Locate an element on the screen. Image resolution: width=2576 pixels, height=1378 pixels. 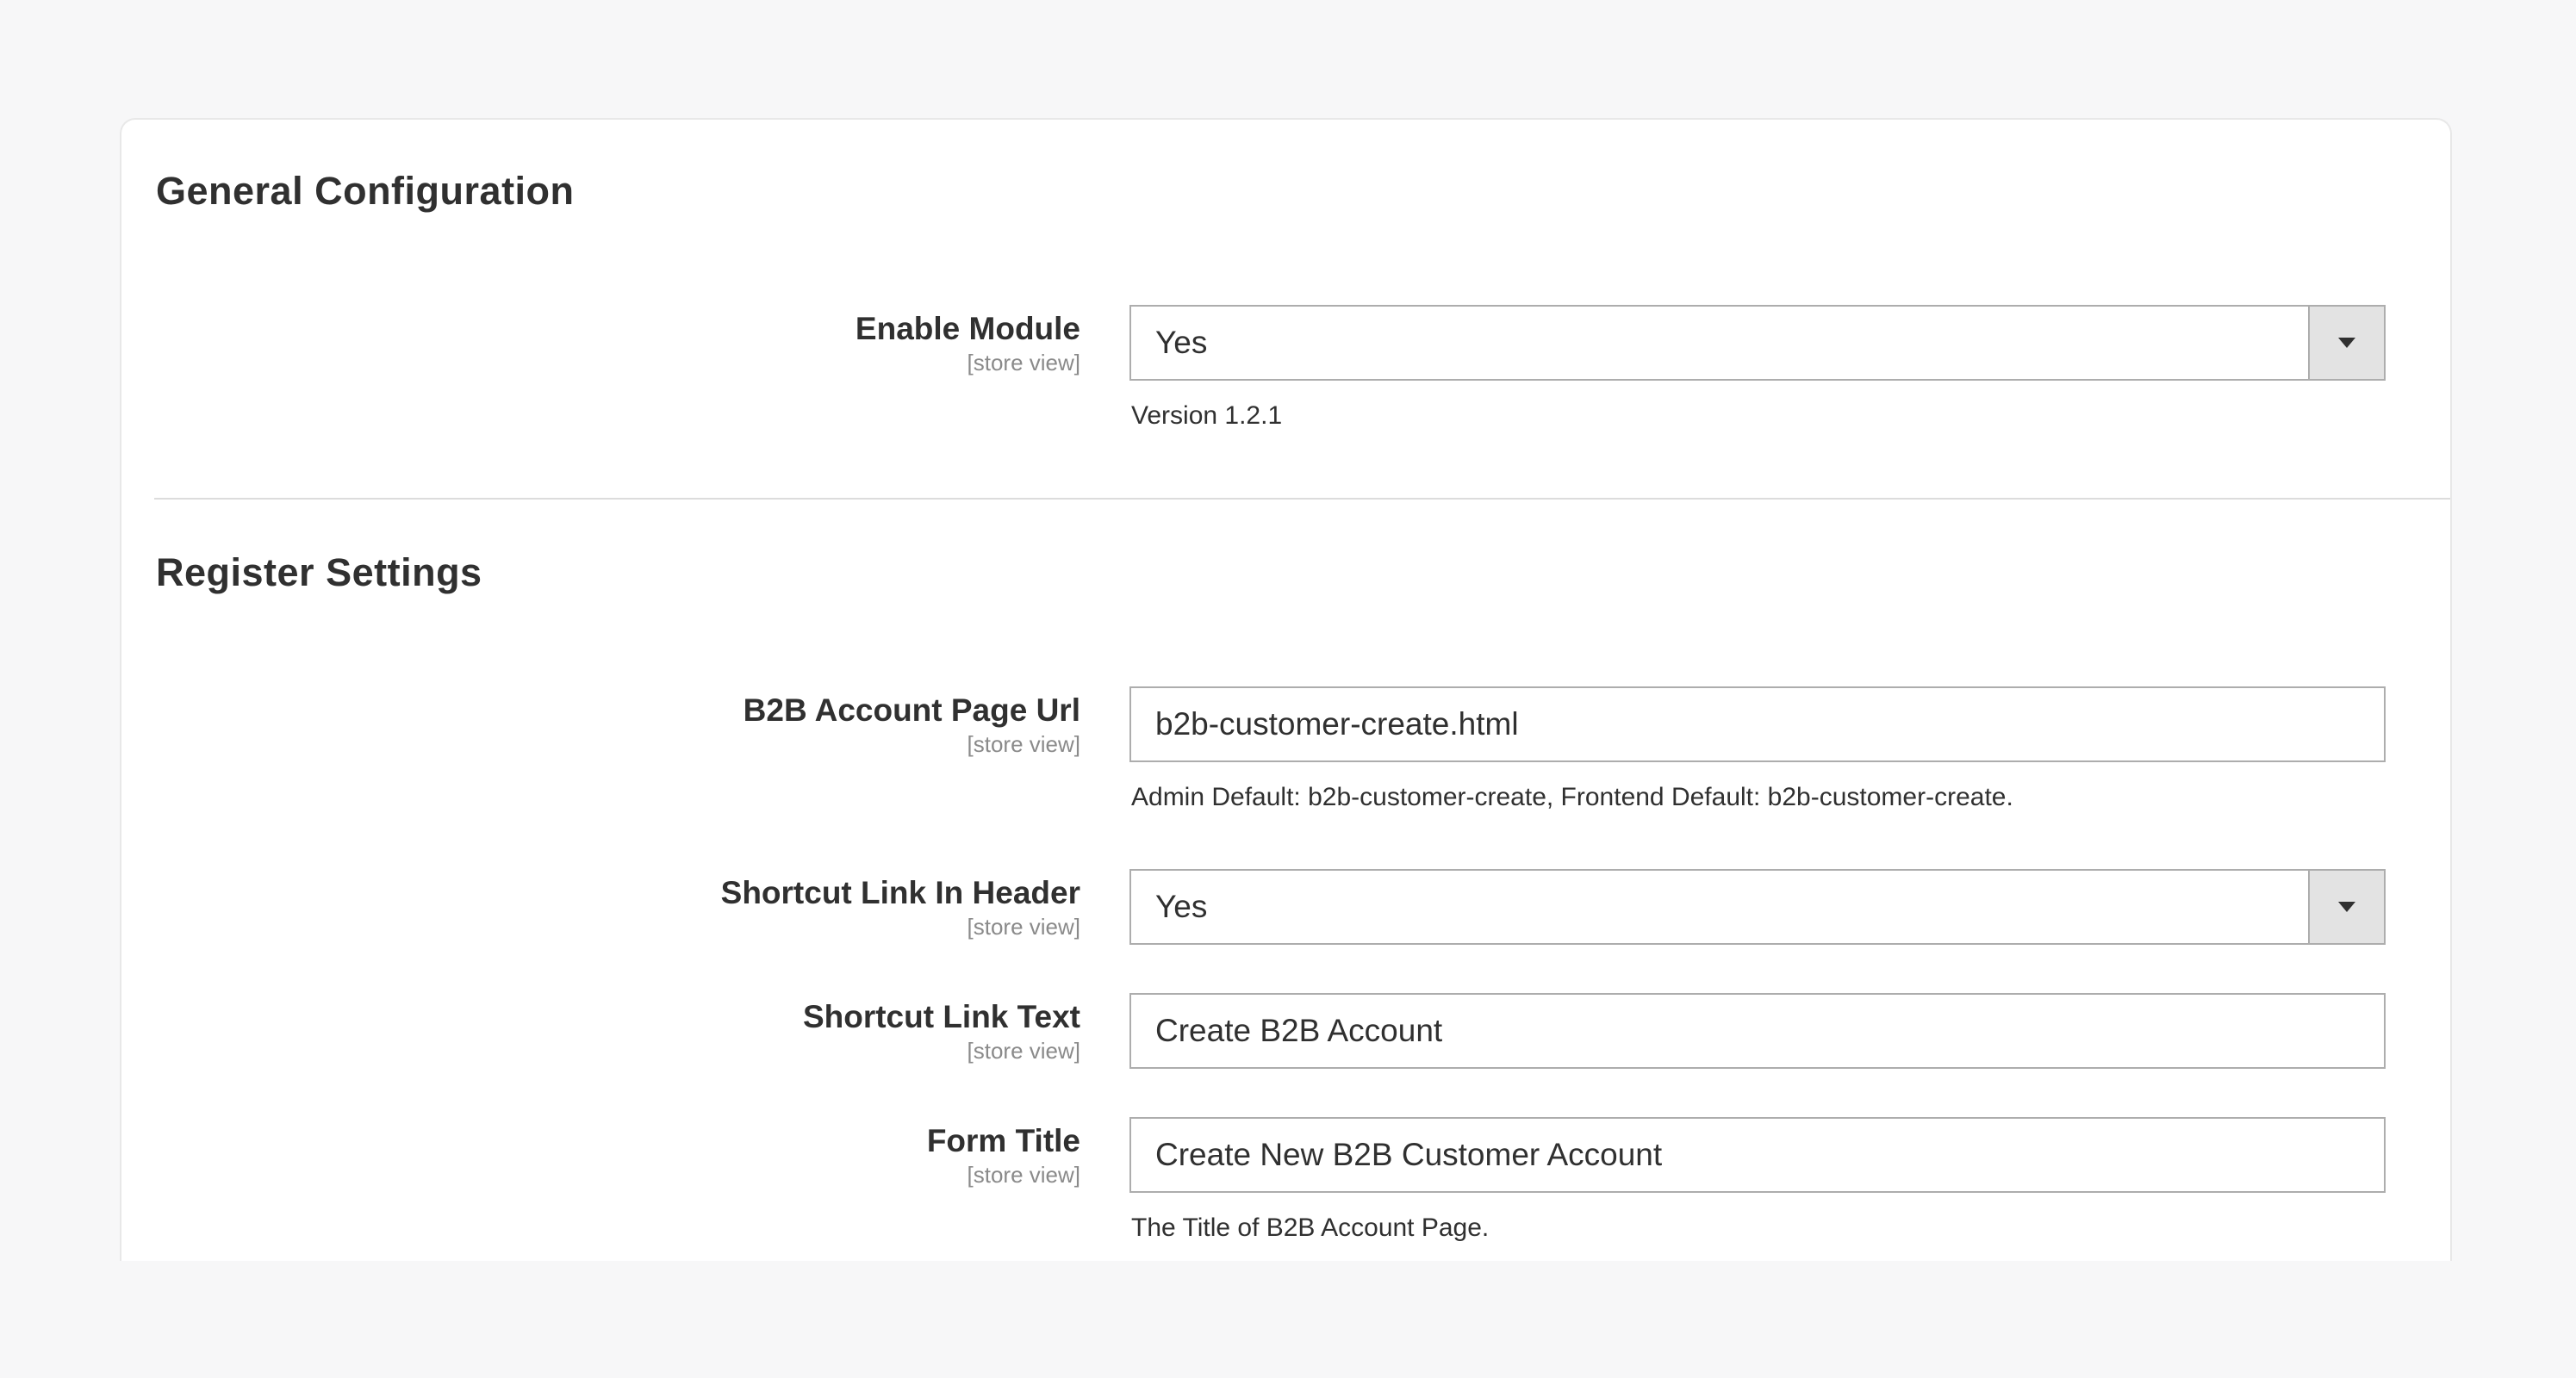
shortcut-link-header-select: Yes is located at coordinates (1758, 907).